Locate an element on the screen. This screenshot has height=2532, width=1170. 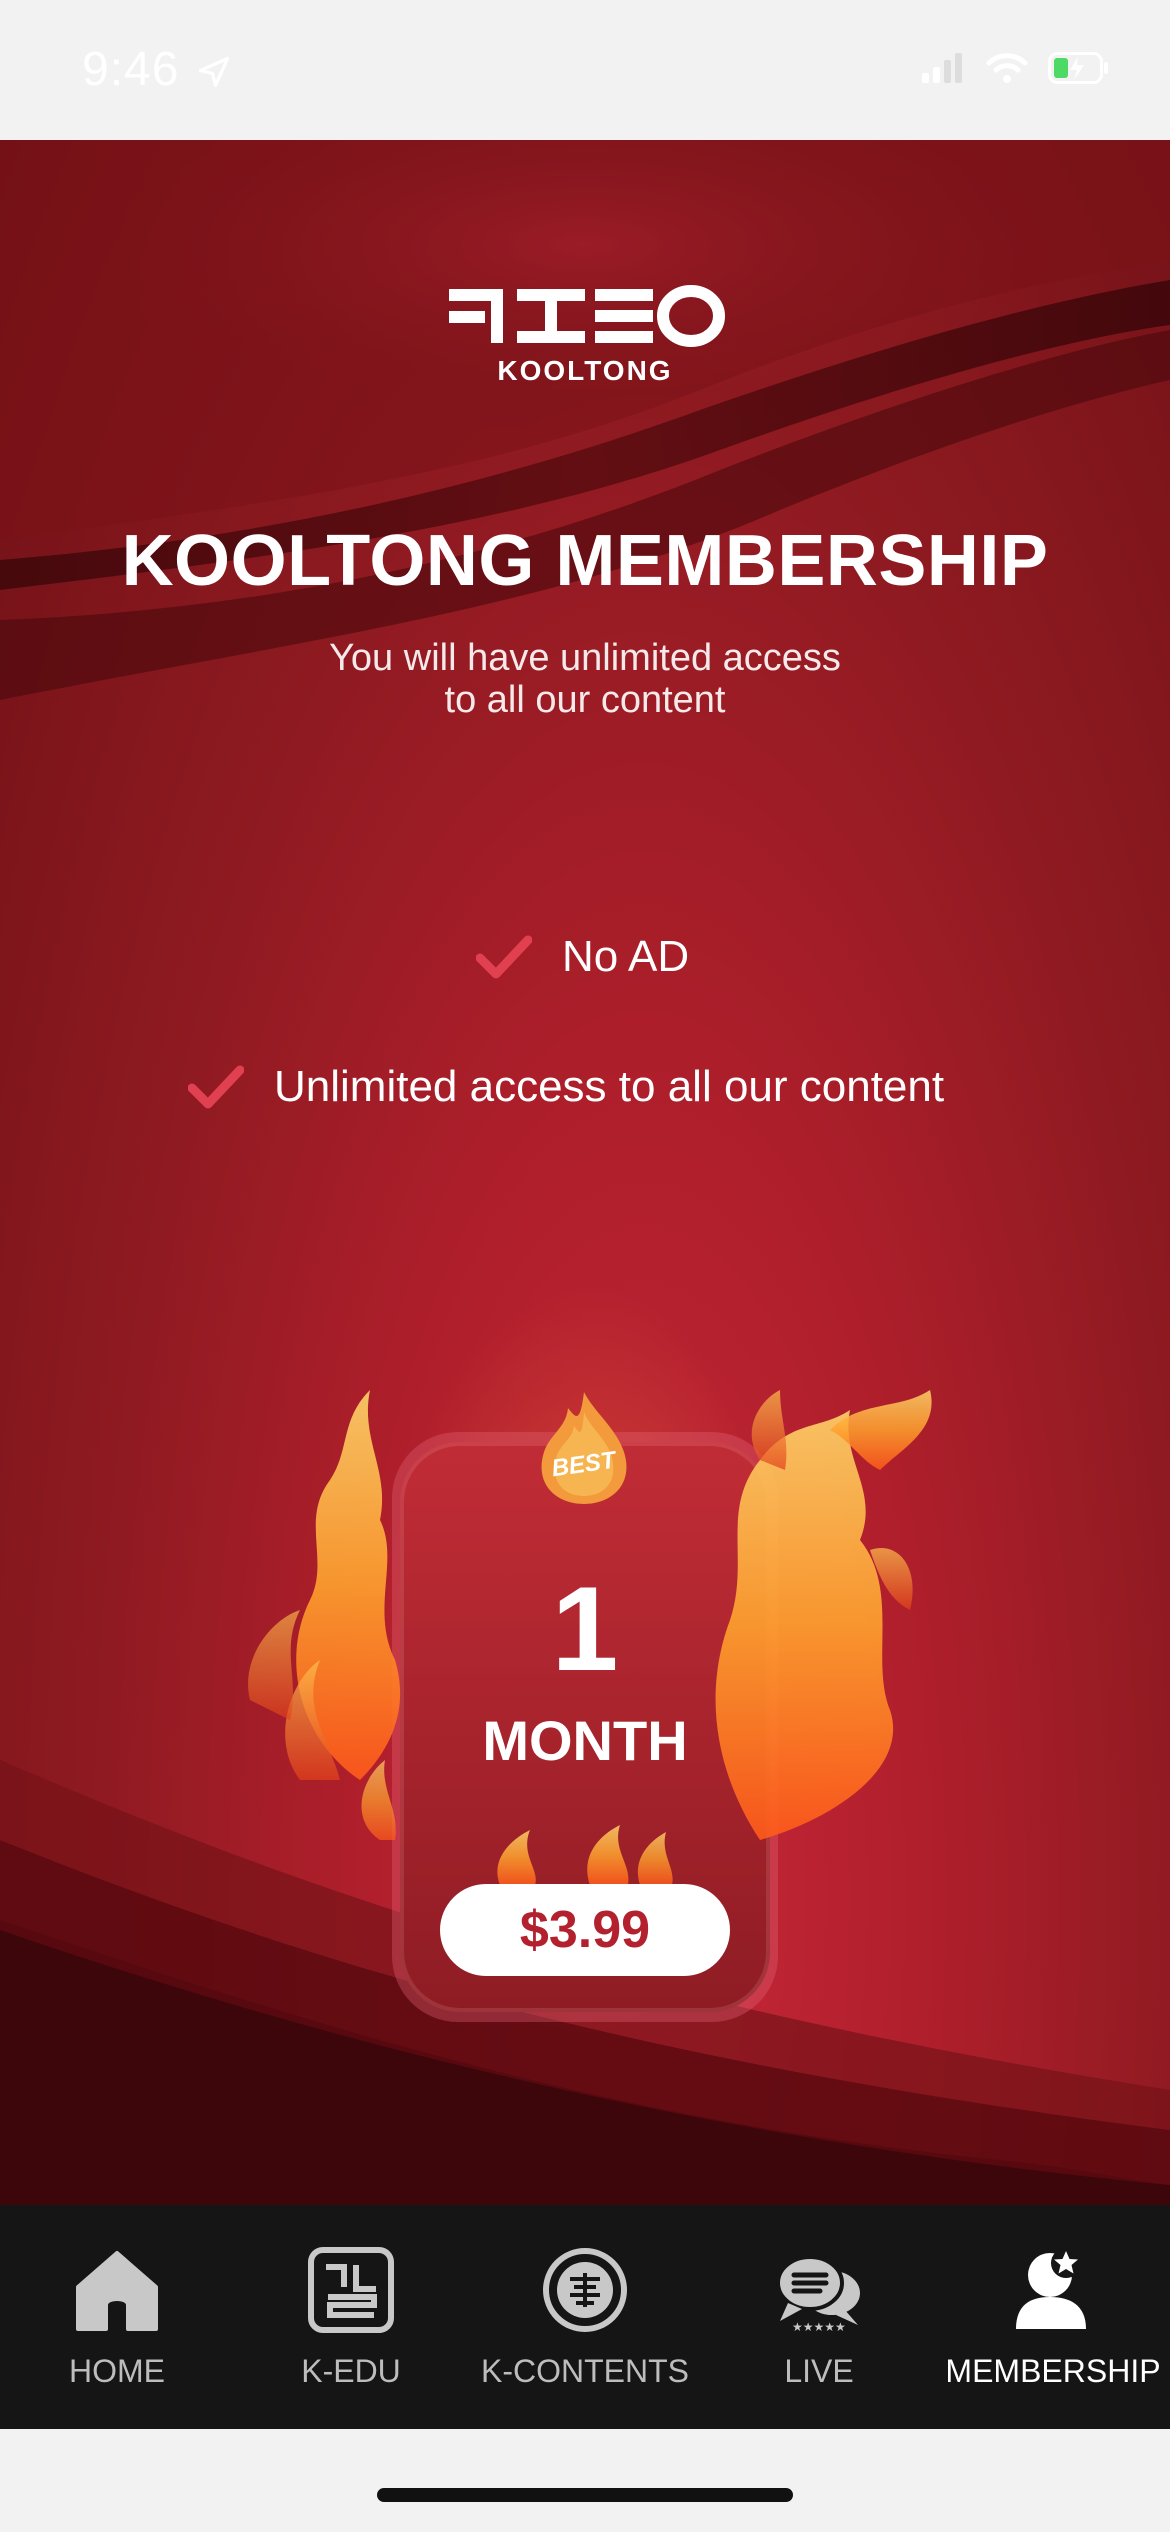
tab-label: K-CONTENTS is located at coordinates (585, 2371).